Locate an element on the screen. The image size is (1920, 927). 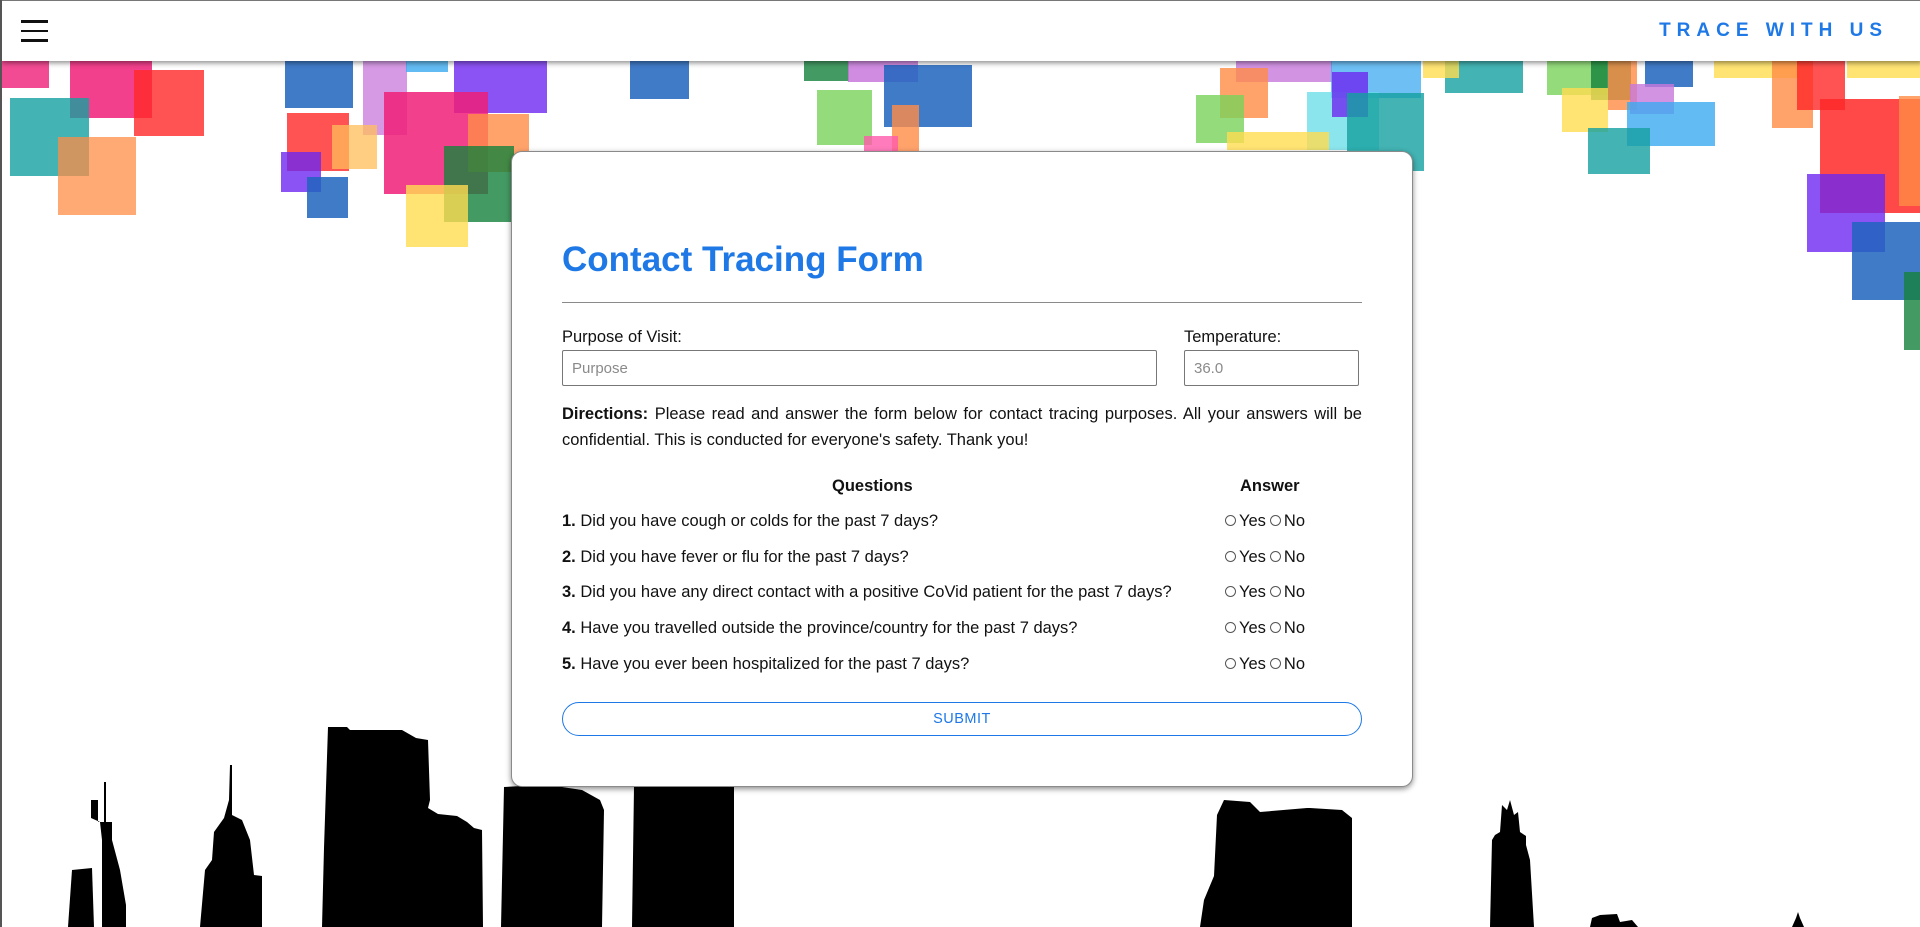
temperature-label: Temperature: is located at coordinates (1233, 337).